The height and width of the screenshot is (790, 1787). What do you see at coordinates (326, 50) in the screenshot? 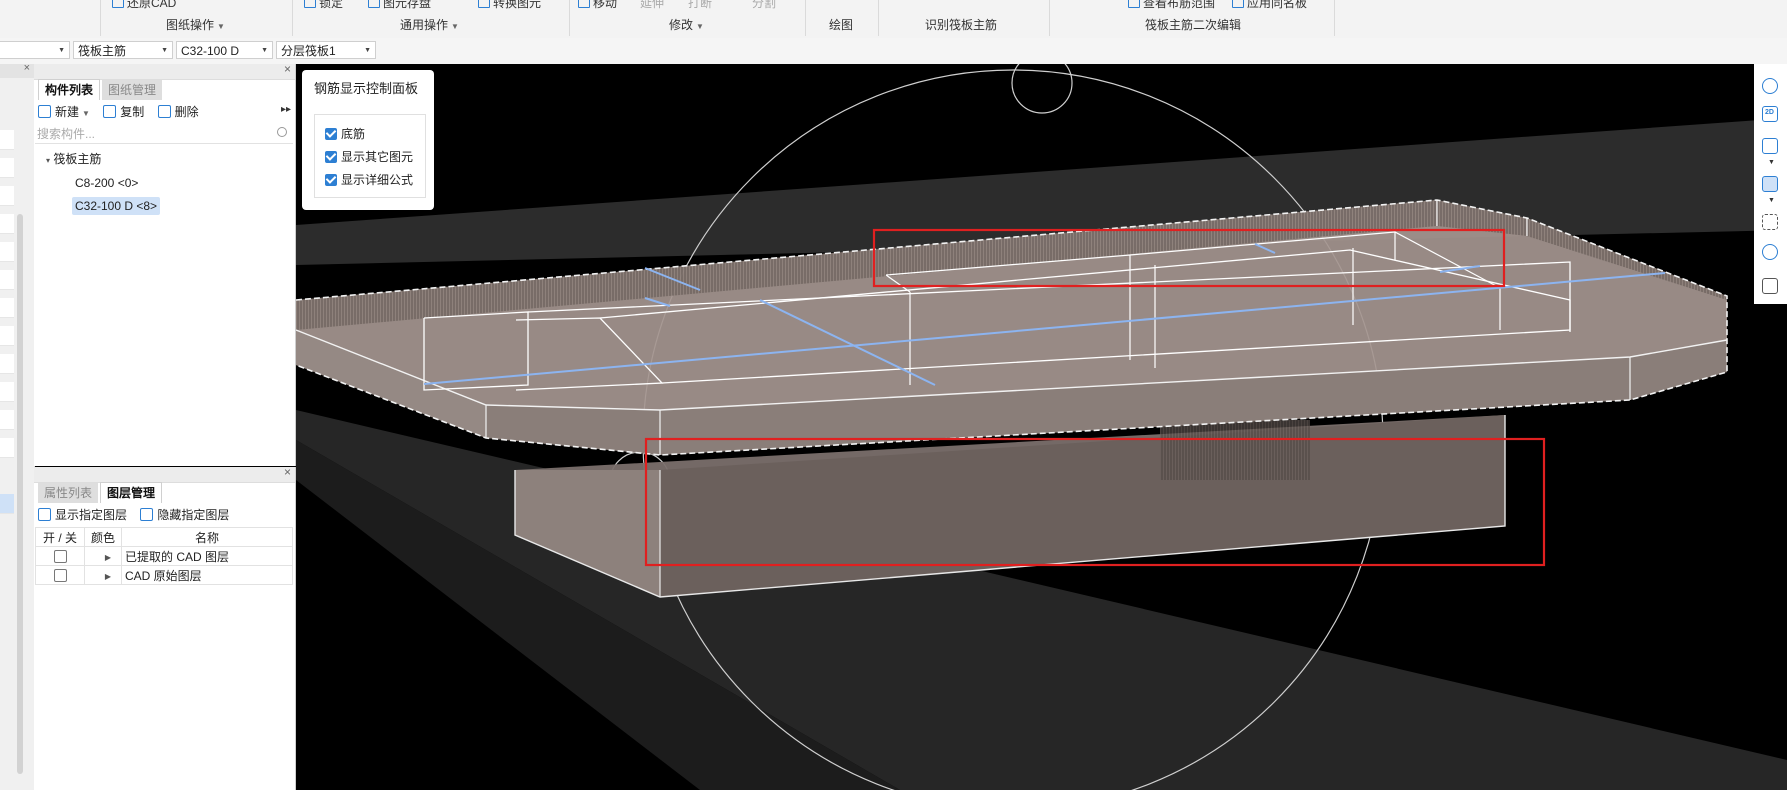
I see `layer-slab-select: 分层筏板1 ▼` at bounding box center [326, 50].